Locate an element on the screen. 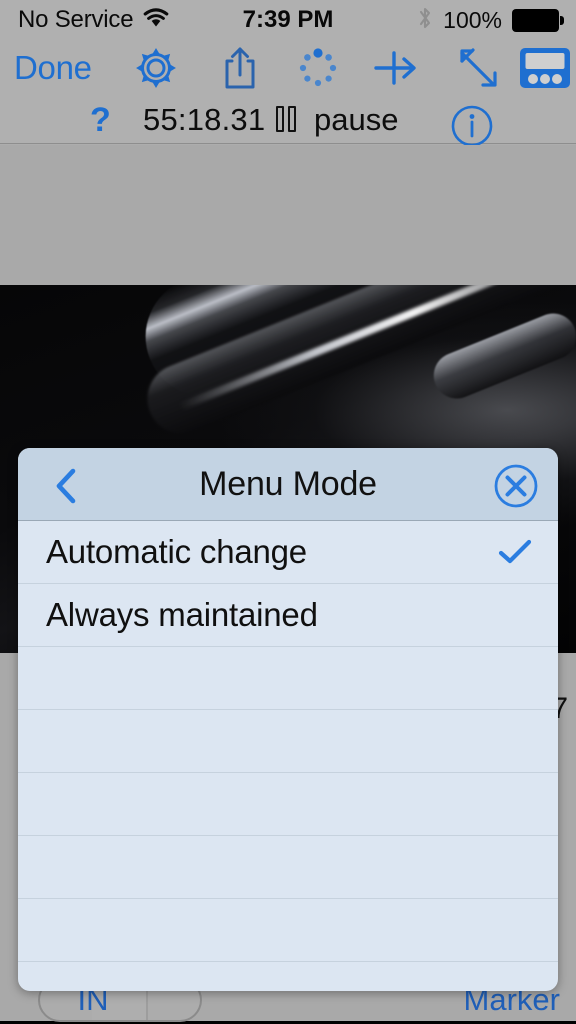 This screenshot has height=1024, width=576. share-icon is located at coordinates (240, 68).